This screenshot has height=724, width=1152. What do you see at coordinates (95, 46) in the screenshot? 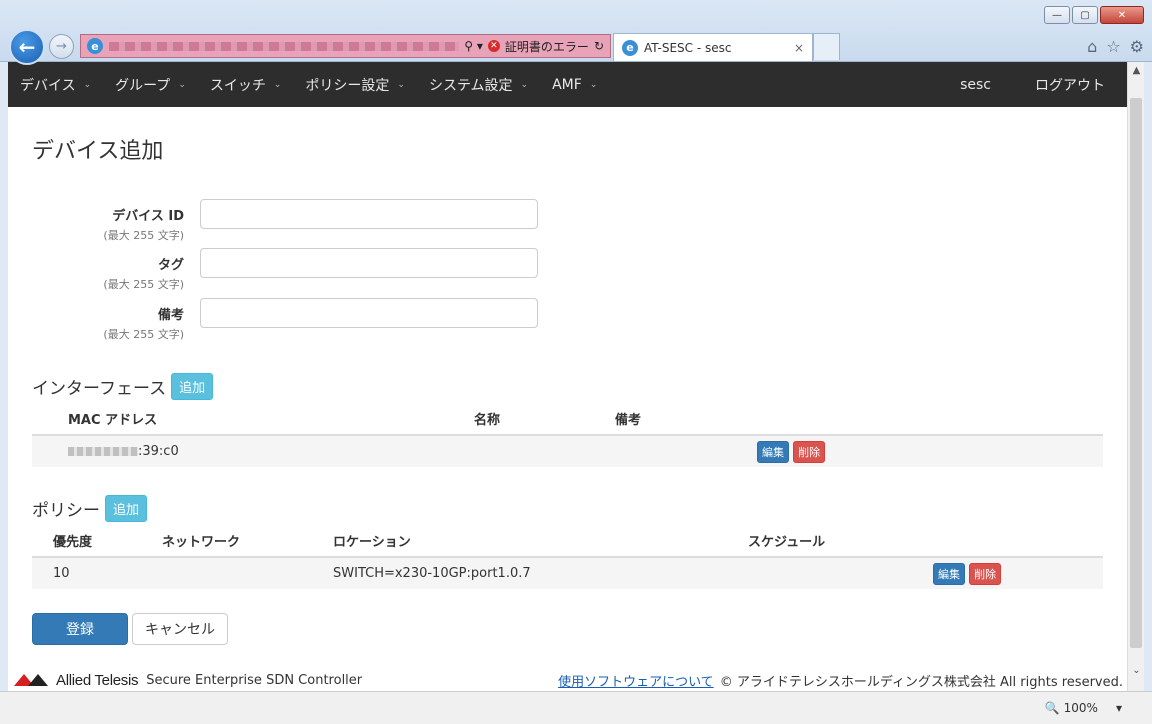
I see `ie-page-icon: e` at bounding box center [95, 46].